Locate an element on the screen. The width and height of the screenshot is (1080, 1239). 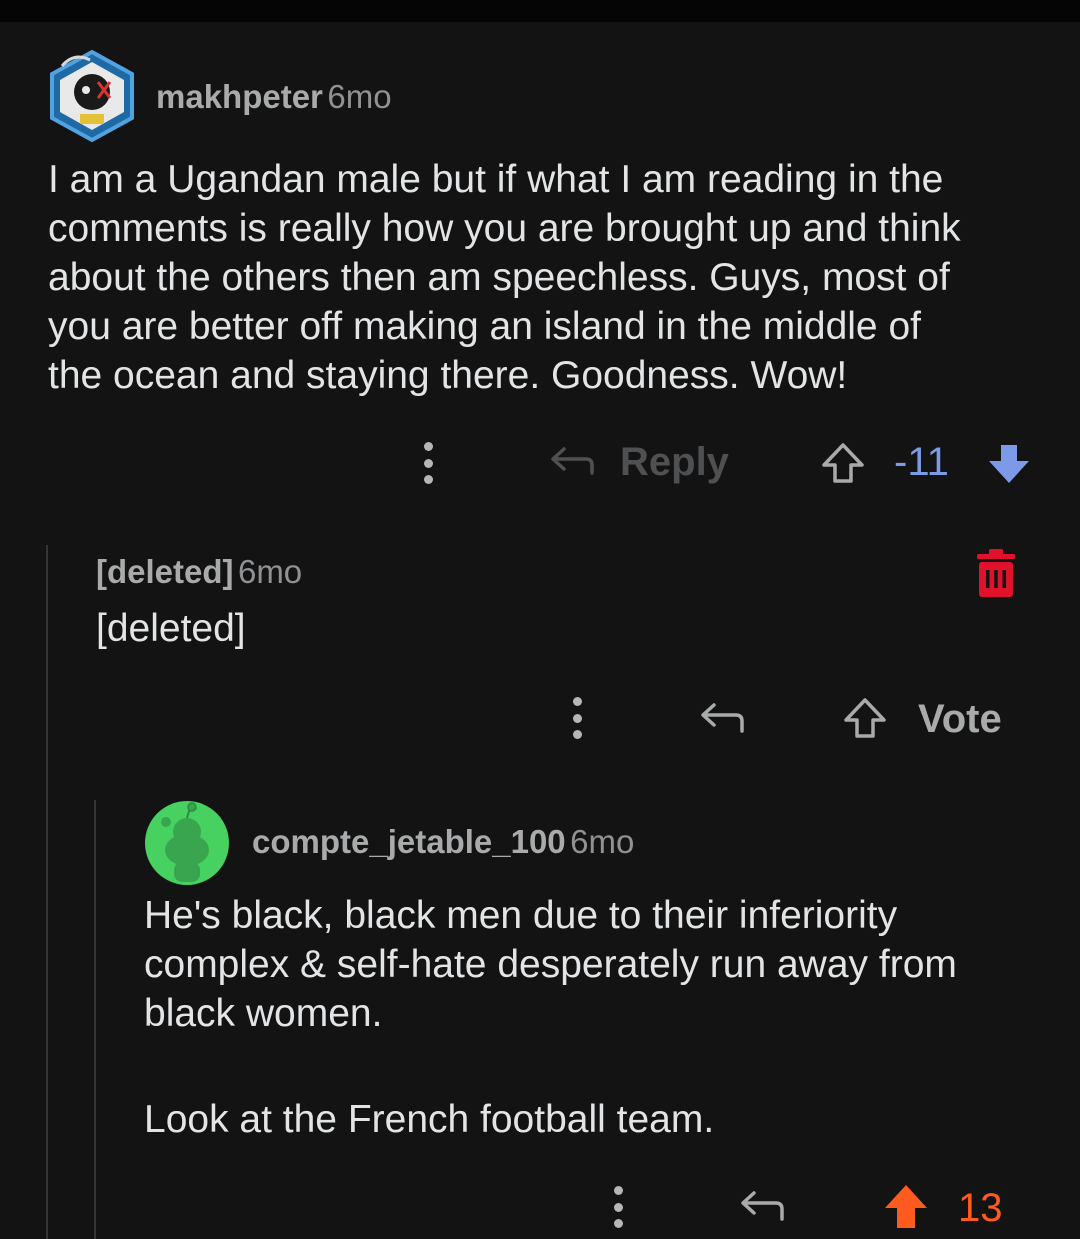
snoo-avatar-icon is located at coordinates (187, 843).